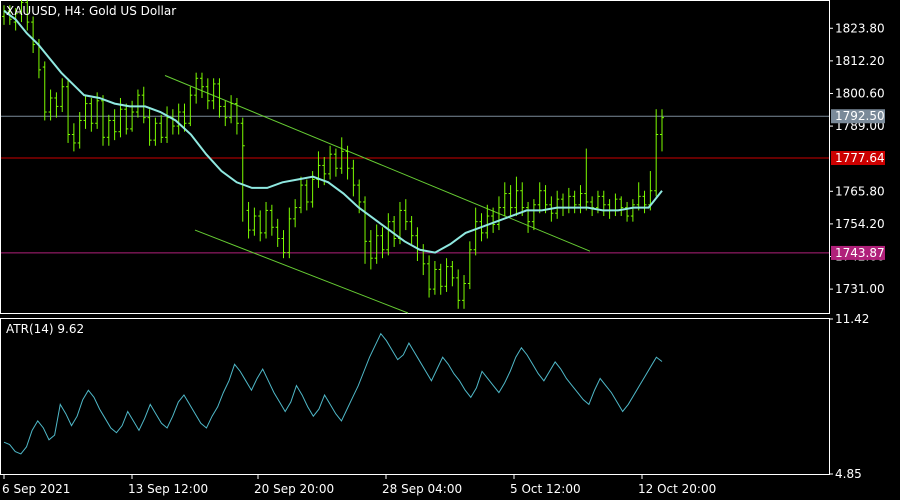 Image resolution: width=900 pixels, height=500 pixels. Describe the element at coordinates (294, 489) in the screenshot. I see `time-tick-label: 20 Sep 20:00` at that location.